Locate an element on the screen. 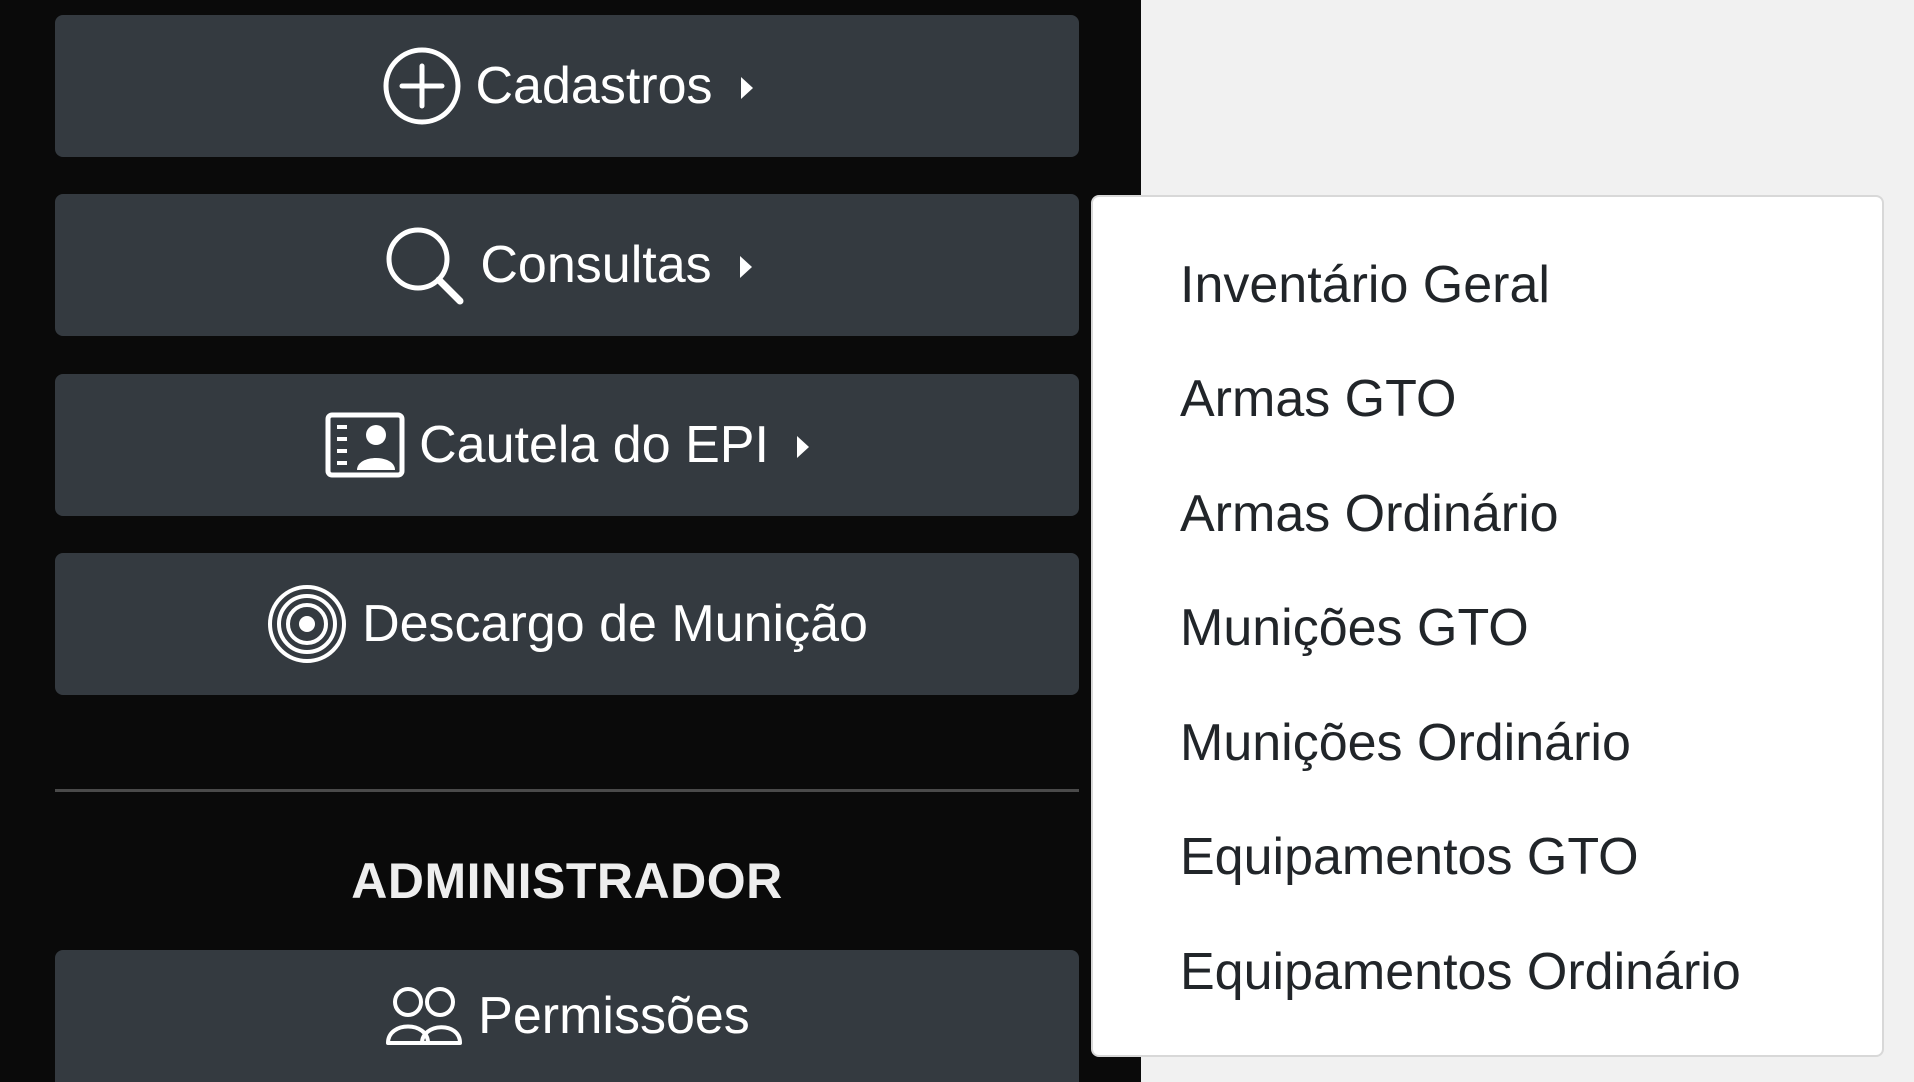  dropdown-item-equipamentos-ordinario: Equipamentos Ordinário is located at coordinates (1460, 972).